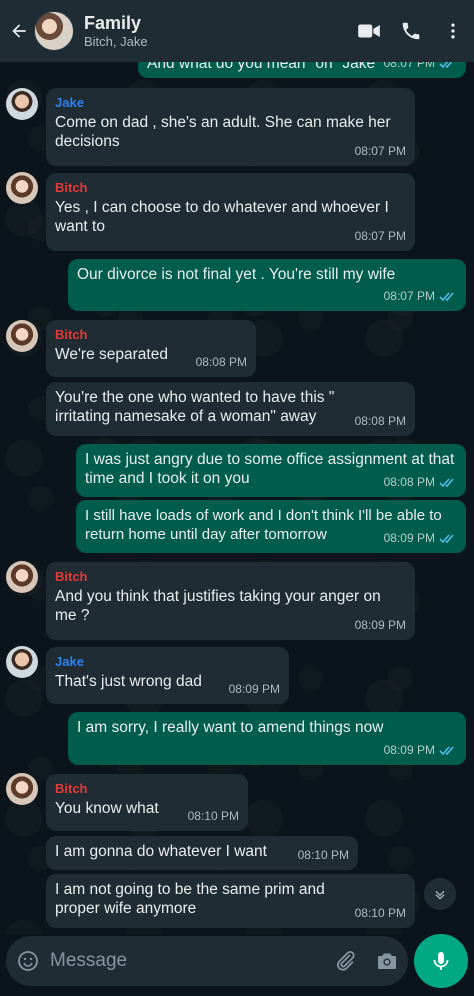 The width and height of the screenshot is (474, 996). I want to click on chat-title: Family, so click(113, 23).